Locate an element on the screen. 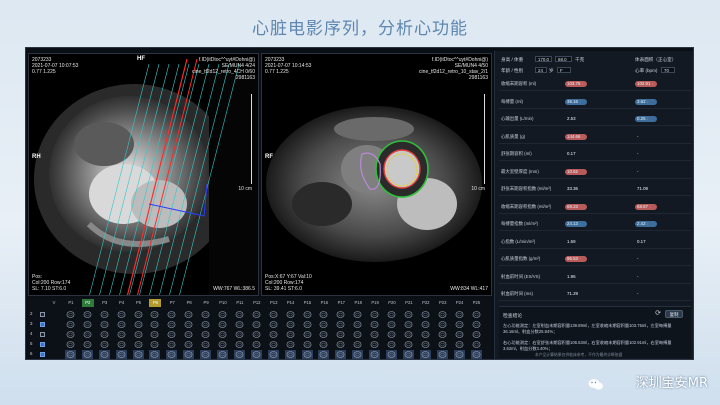  weight-input: 68.0 is located at coordinates (563, 59).